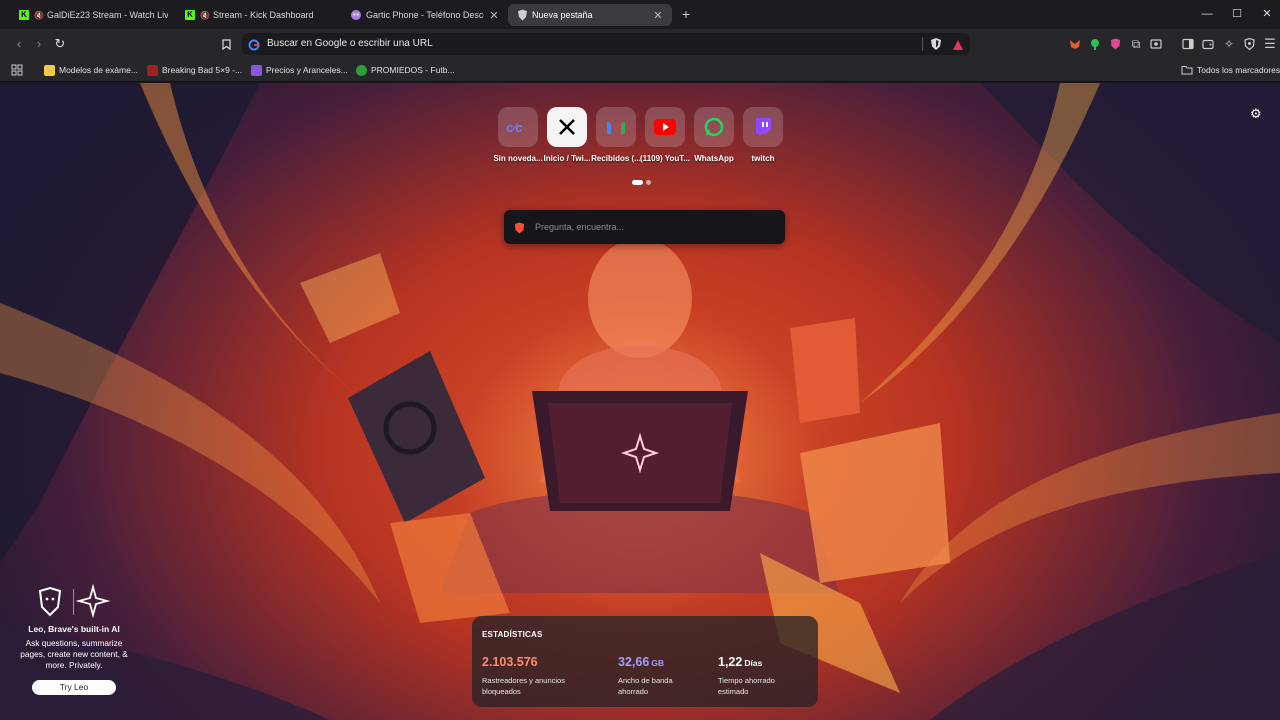 The image size is (1280, 720). What do you see at coordinates (1249, 44) in the screenshot?
I see `vpn-shield-icon` at bounding box center [1249, 44].